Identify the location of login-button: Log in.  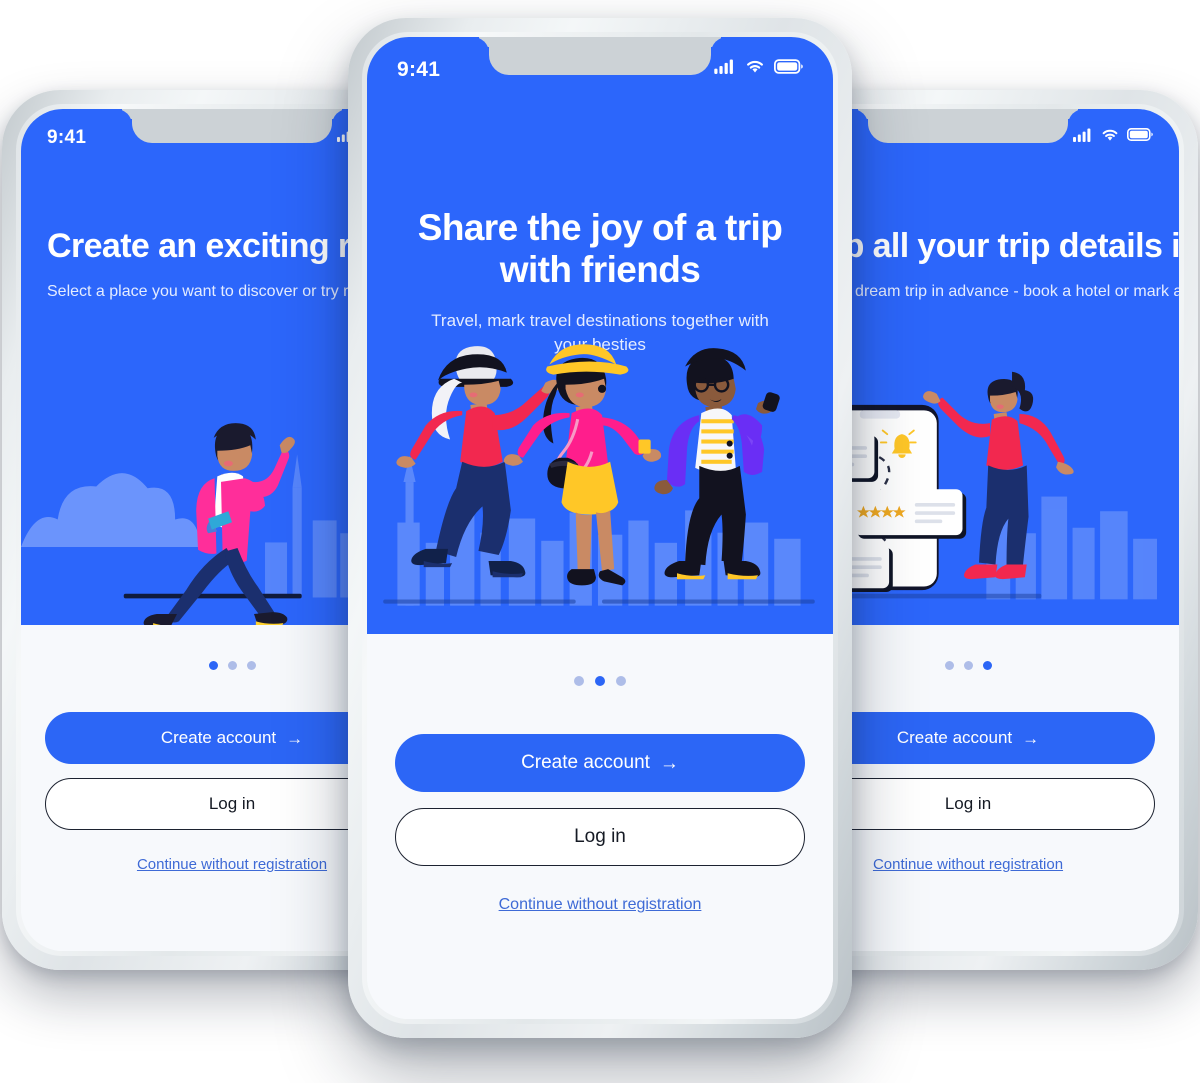
(600, 837).